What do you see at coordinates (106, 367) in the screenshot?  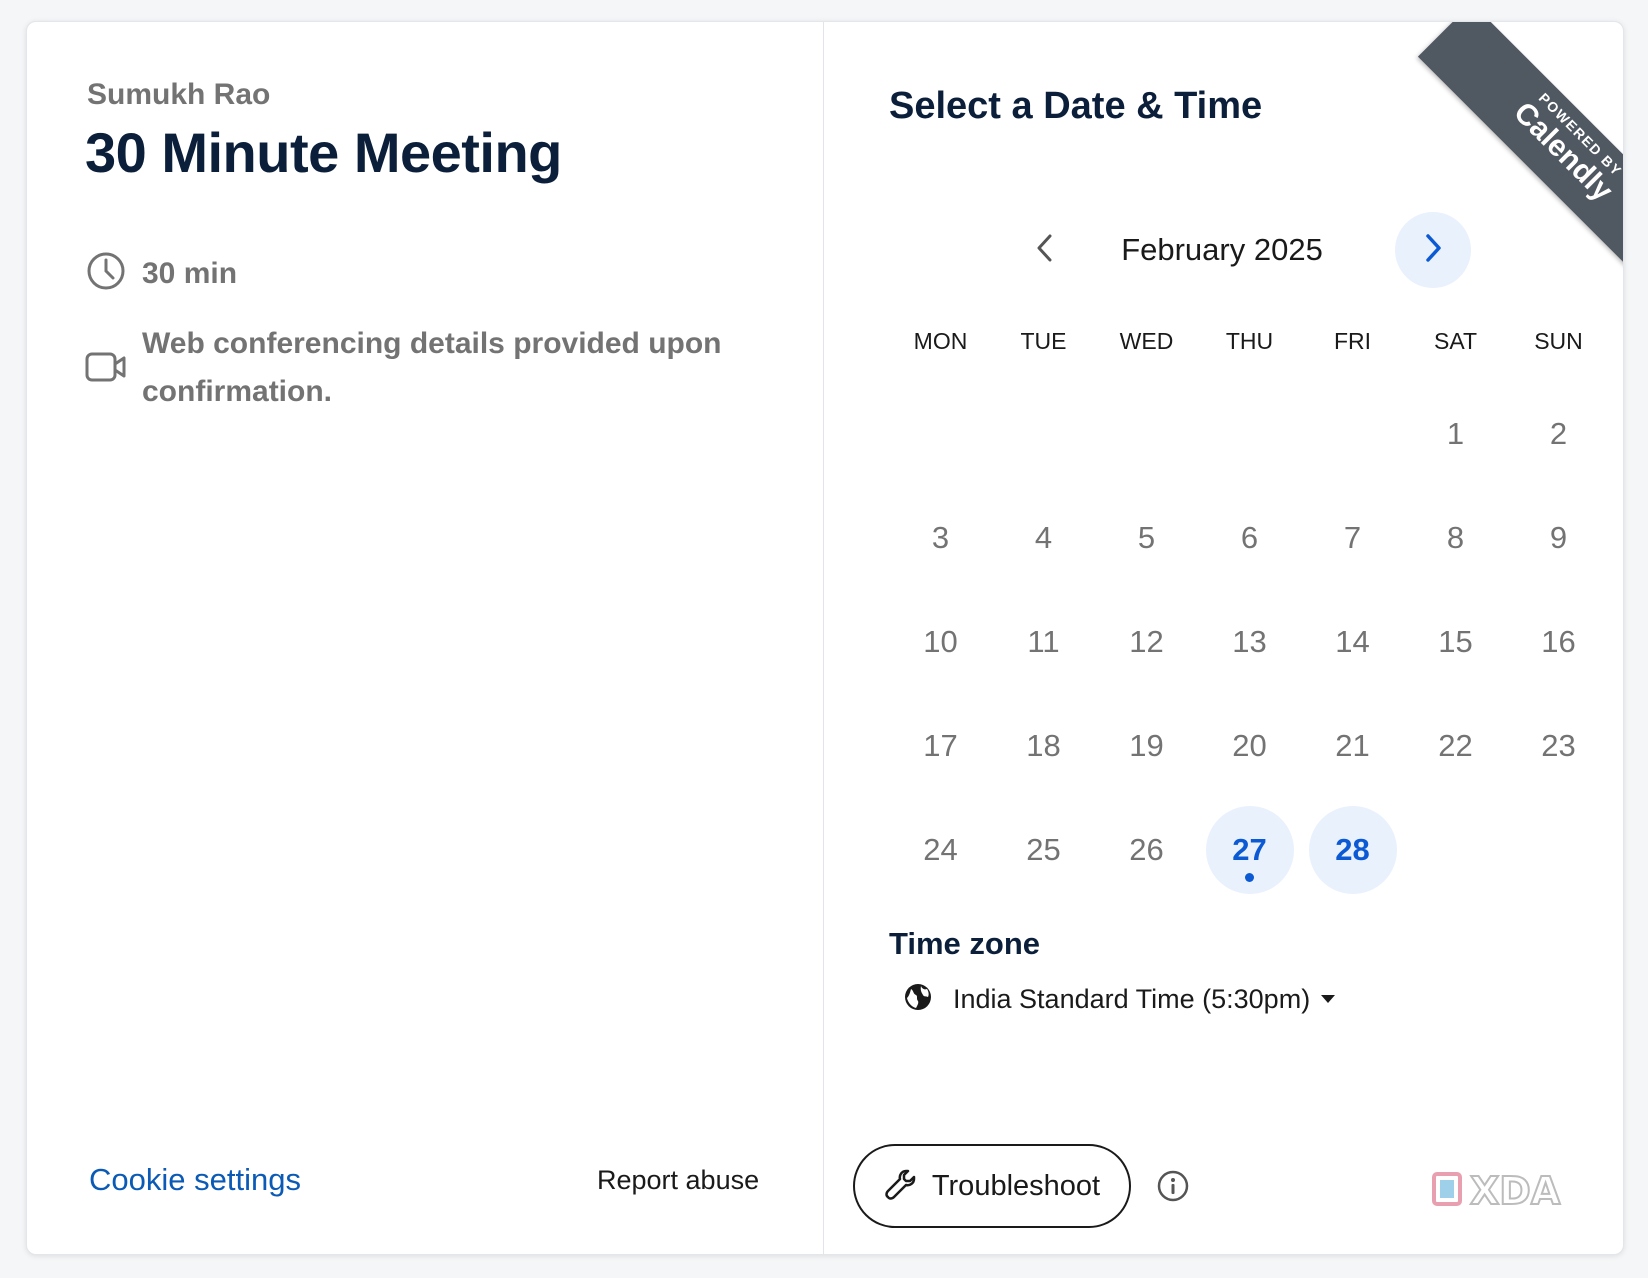 I see `video-camera-icon` at bounding box center [106, 367].